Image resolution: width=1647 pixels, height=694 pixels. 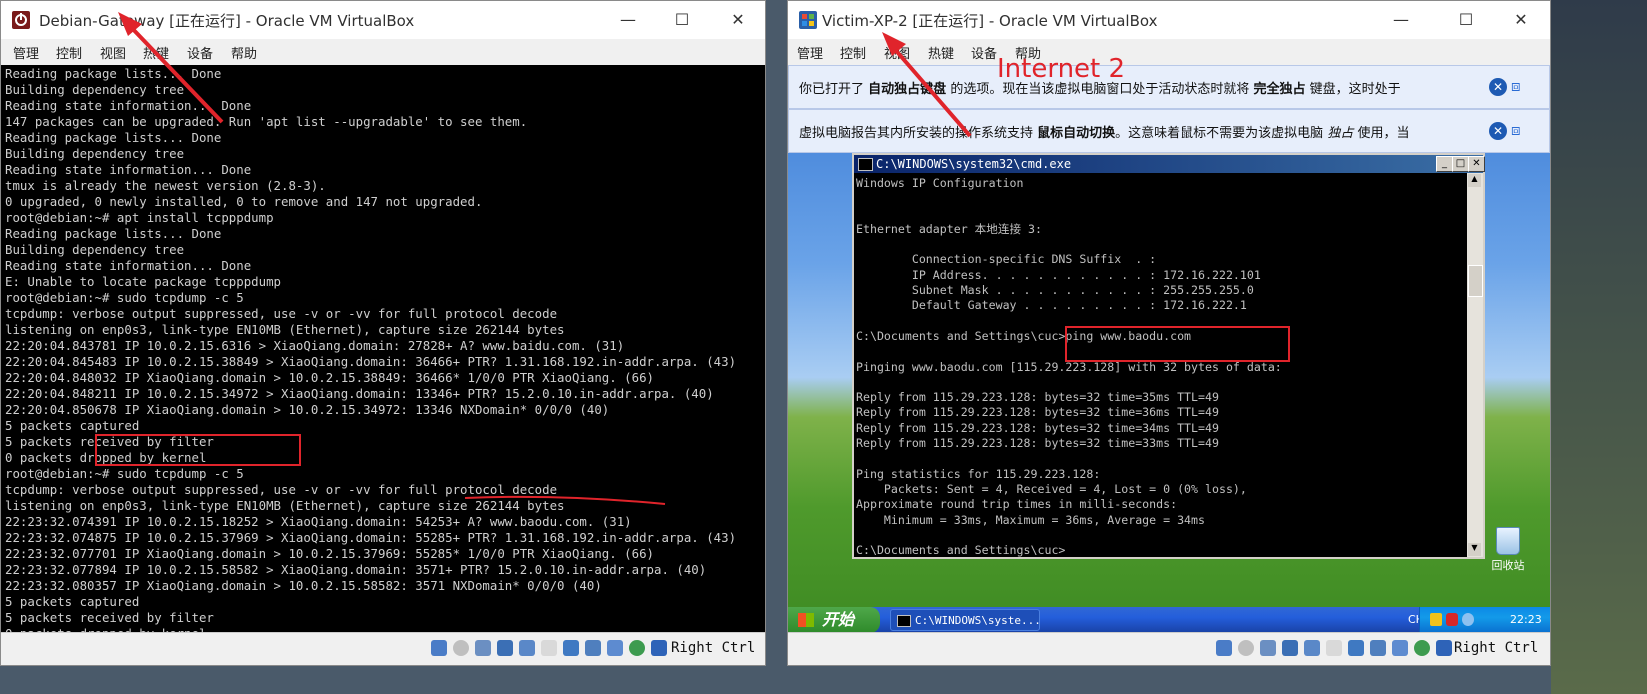 I want to click on annotation-underline, so click(x=565, y=500).